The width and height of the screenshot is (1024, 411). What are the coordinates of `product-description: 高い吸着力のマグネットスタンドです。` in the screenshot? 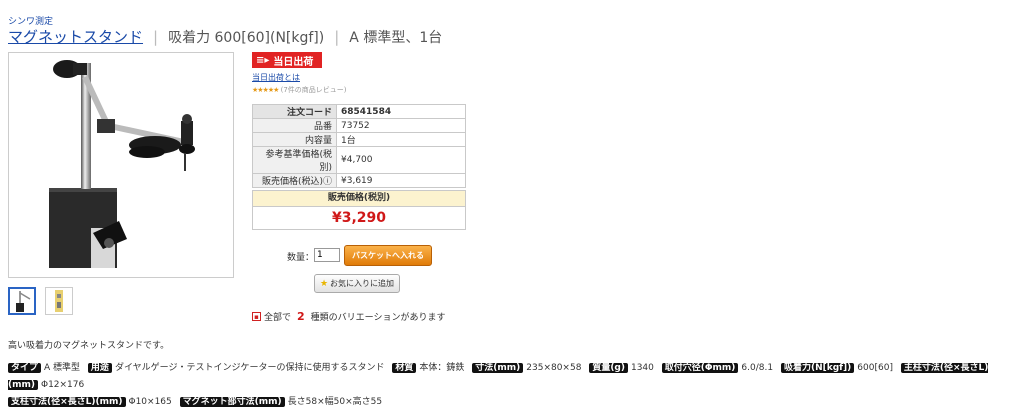 It's located at (89, 346).